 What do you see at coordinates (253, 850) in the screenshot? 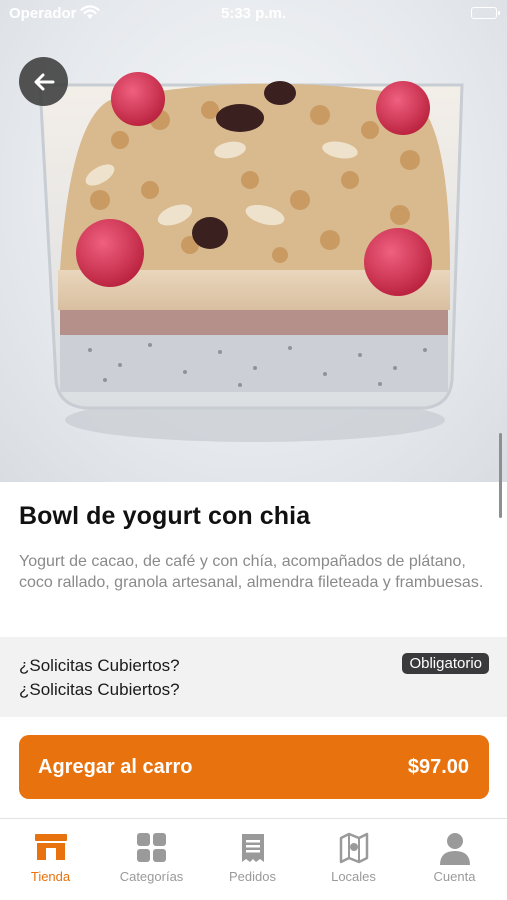
I see `receipt-icon` at bounding box center [253, 850].